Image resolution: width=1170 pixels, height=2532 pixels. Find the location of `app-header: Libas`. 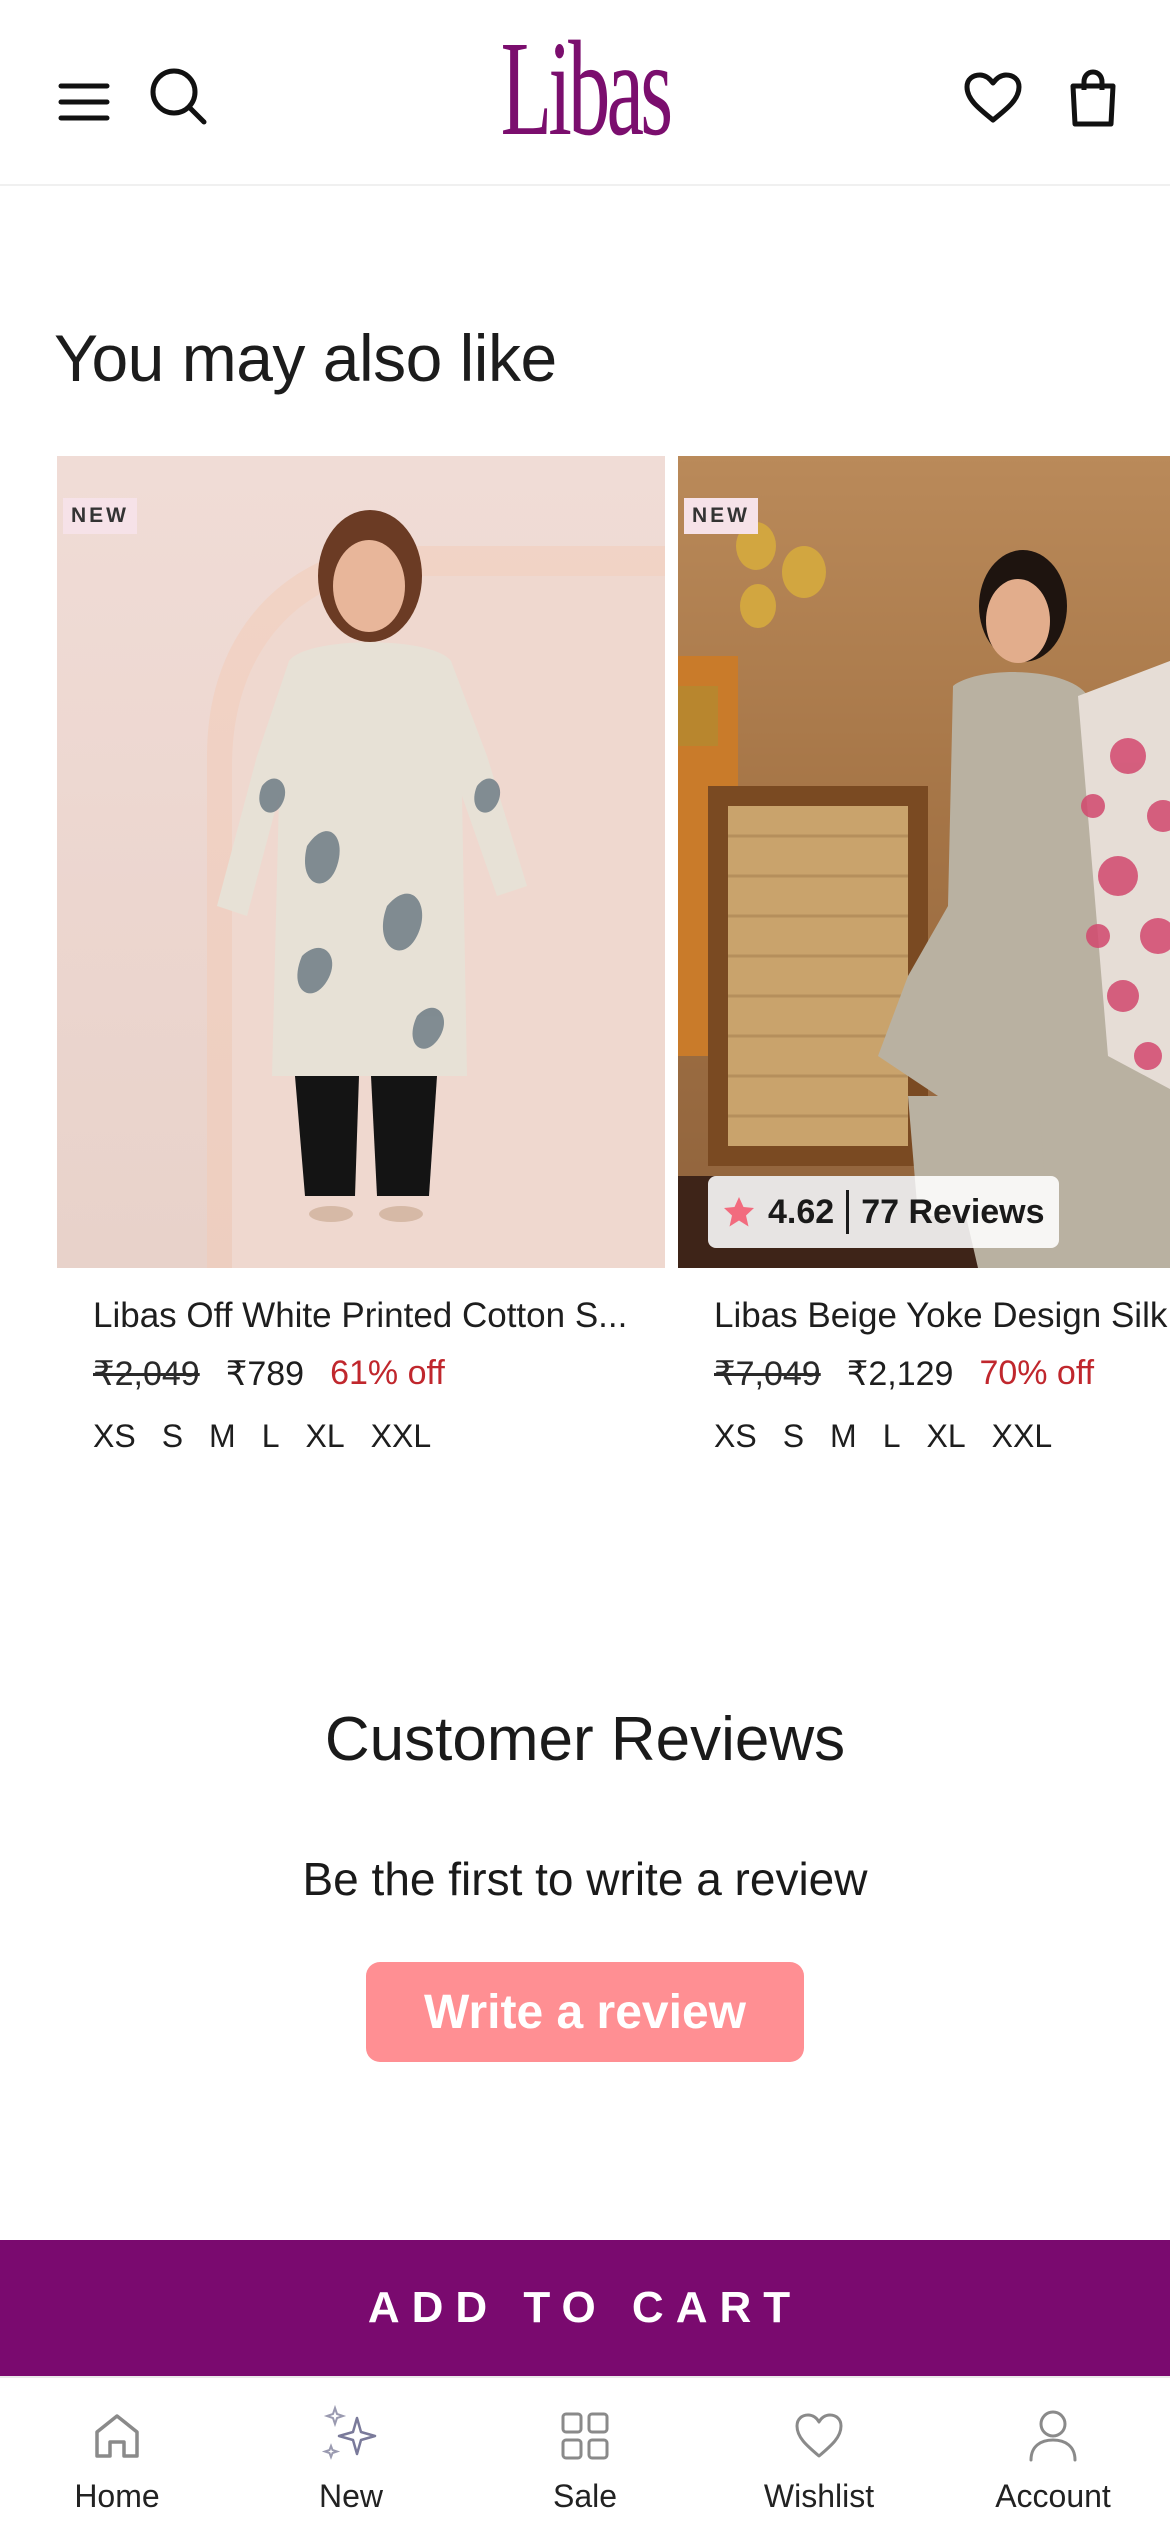

app-header: Libas is located at coordinates (585, 93).